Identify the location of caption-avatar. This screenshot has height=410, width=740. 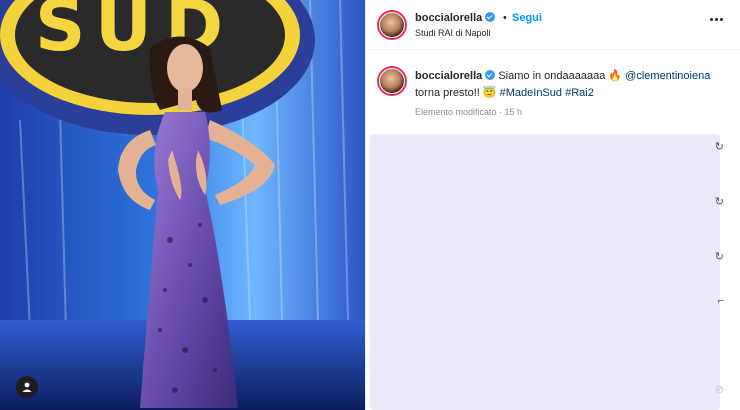
(392, 81).